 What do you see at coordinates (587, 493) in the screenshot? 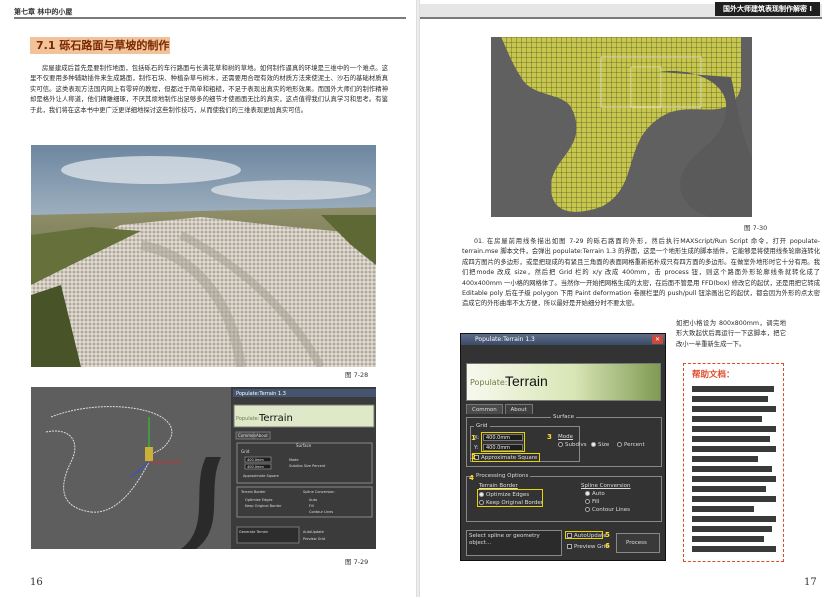
I see `radio-selected-icon` at bounding box center [587, 493].